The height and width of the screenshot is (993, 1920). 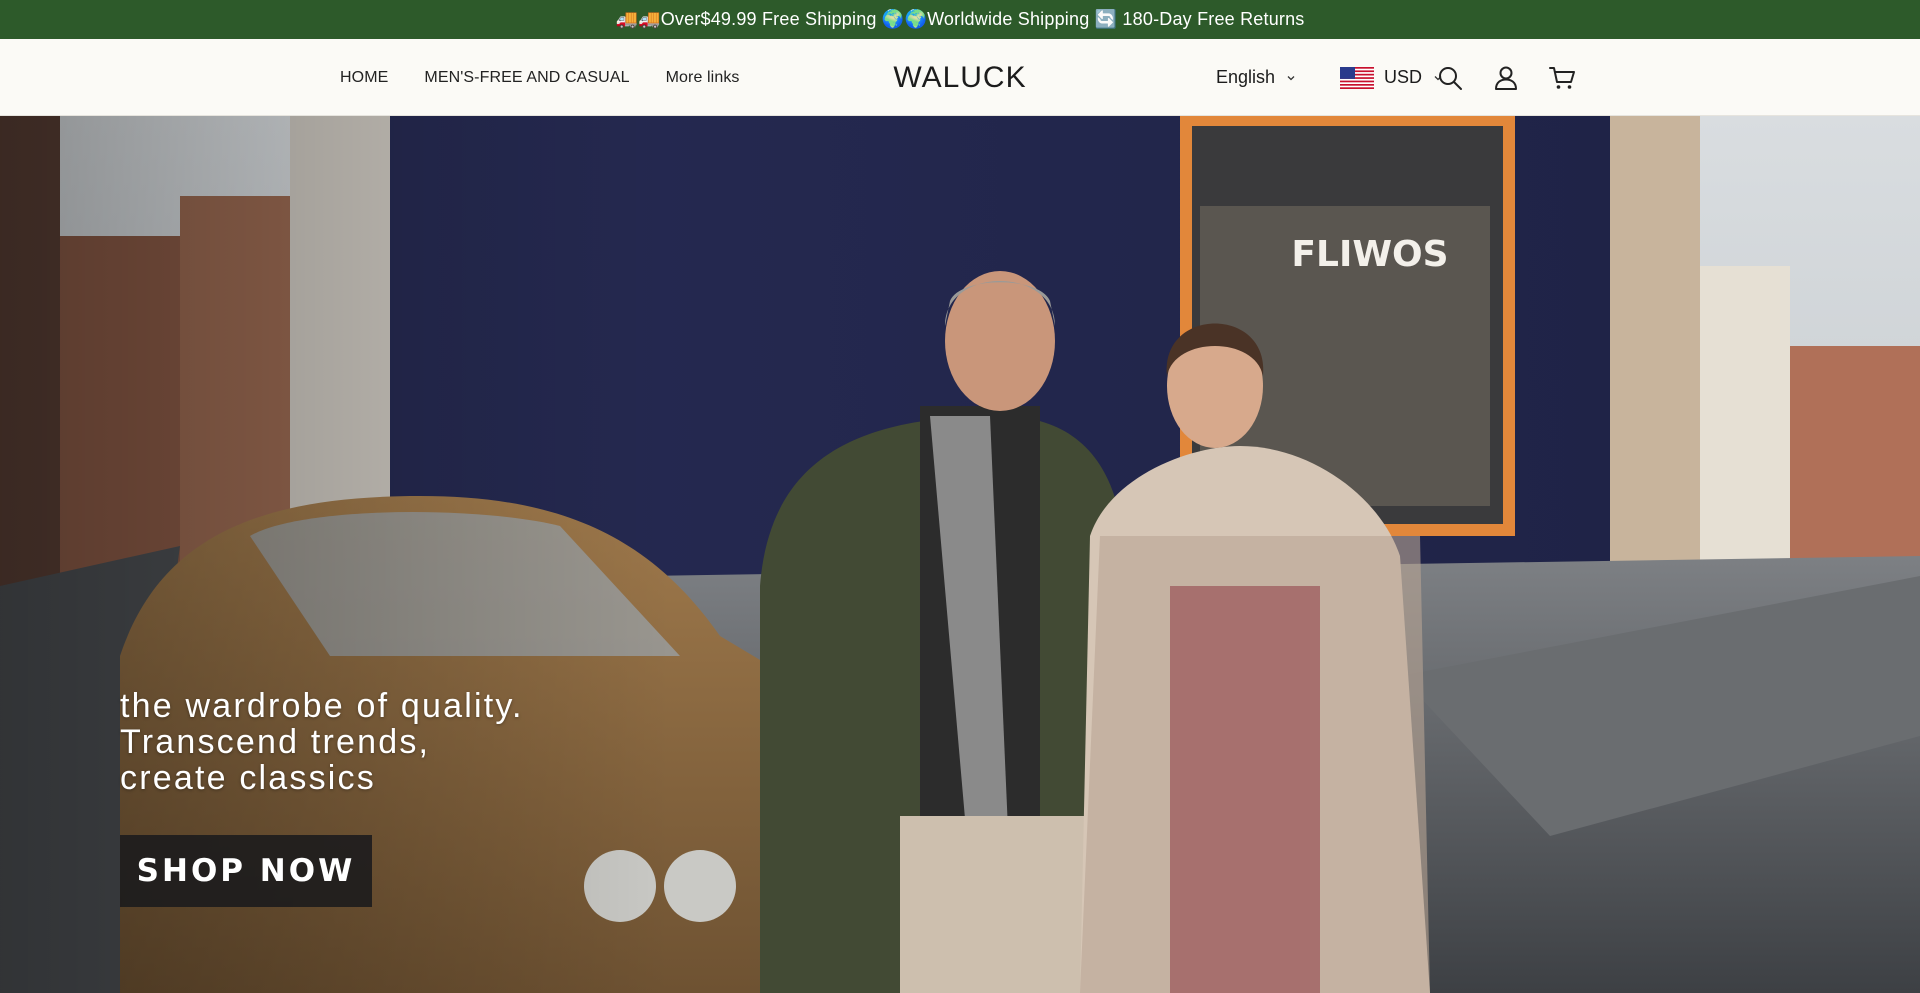 I want to click on us-flag-icon, so click(x=1357, y=77).